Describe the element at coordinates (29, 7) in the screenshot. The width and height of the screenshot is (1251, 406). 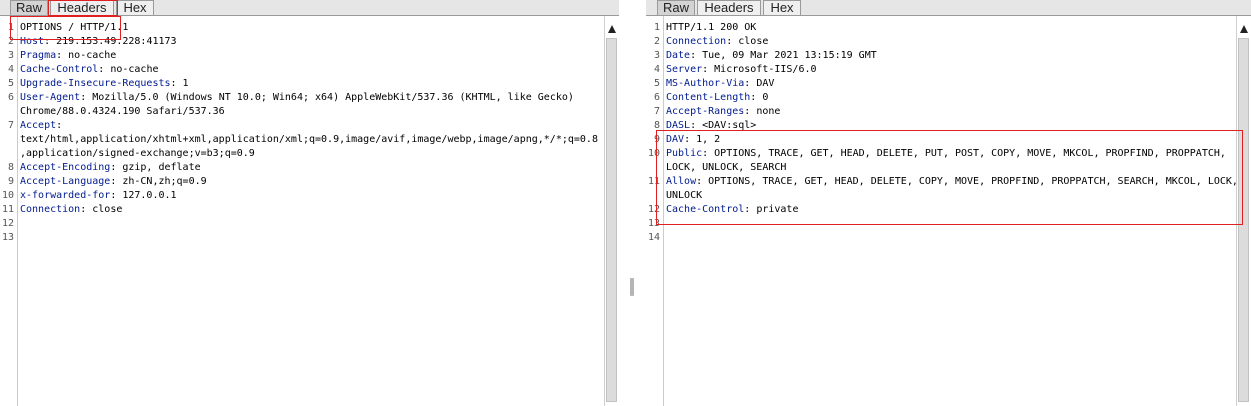
I see `request-tab-raw: Raw` at that location.